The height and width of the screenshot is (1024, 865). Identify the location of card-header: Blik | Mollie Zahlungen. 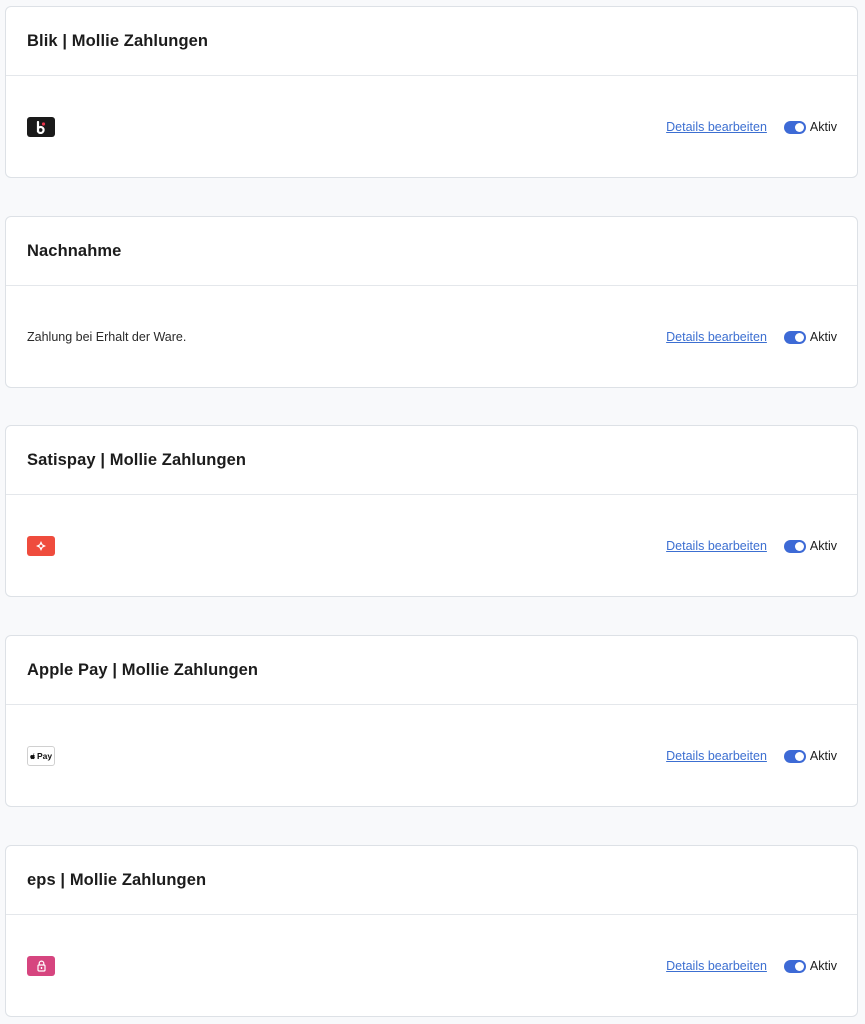
(431, 41).